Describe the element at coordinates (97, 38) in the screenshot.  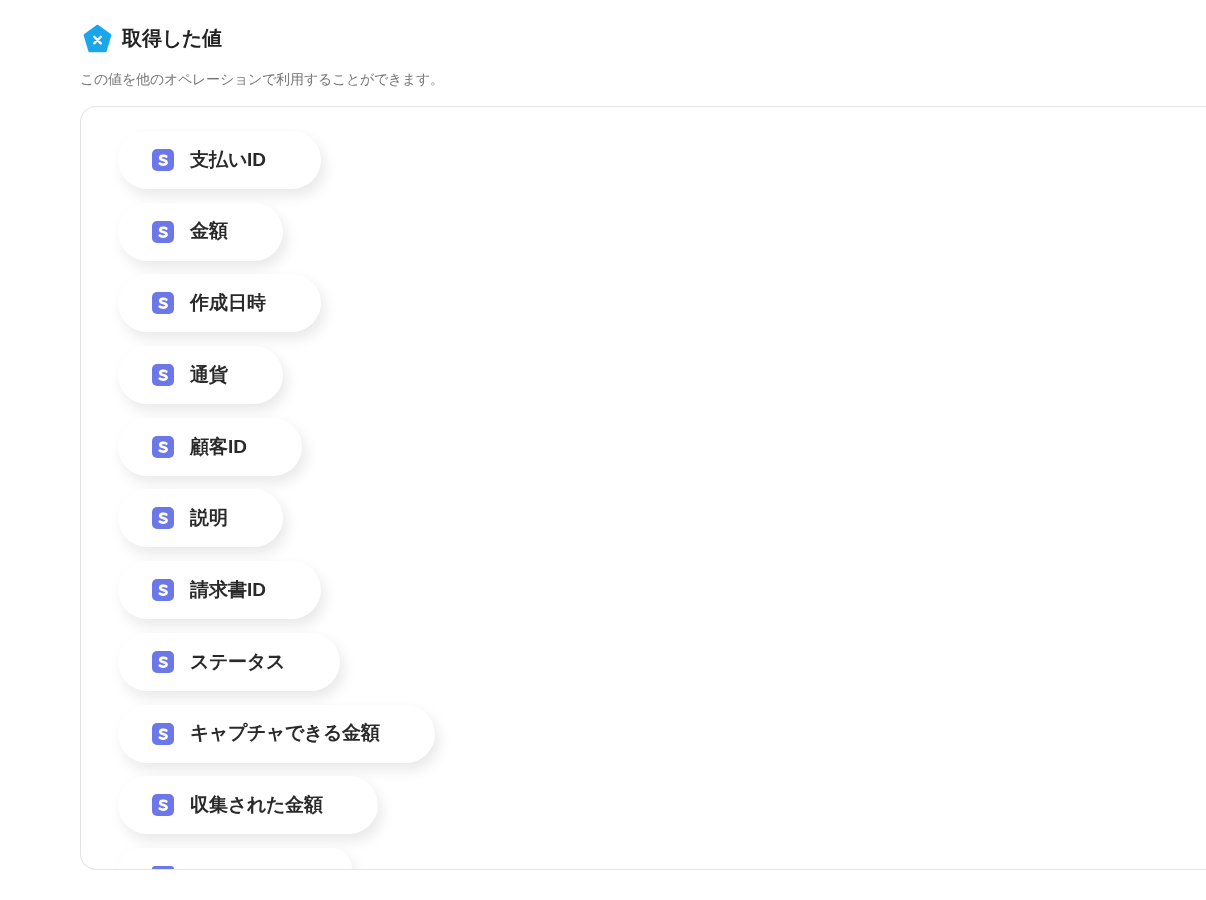
I see `pentagon-x-icon` at that location.